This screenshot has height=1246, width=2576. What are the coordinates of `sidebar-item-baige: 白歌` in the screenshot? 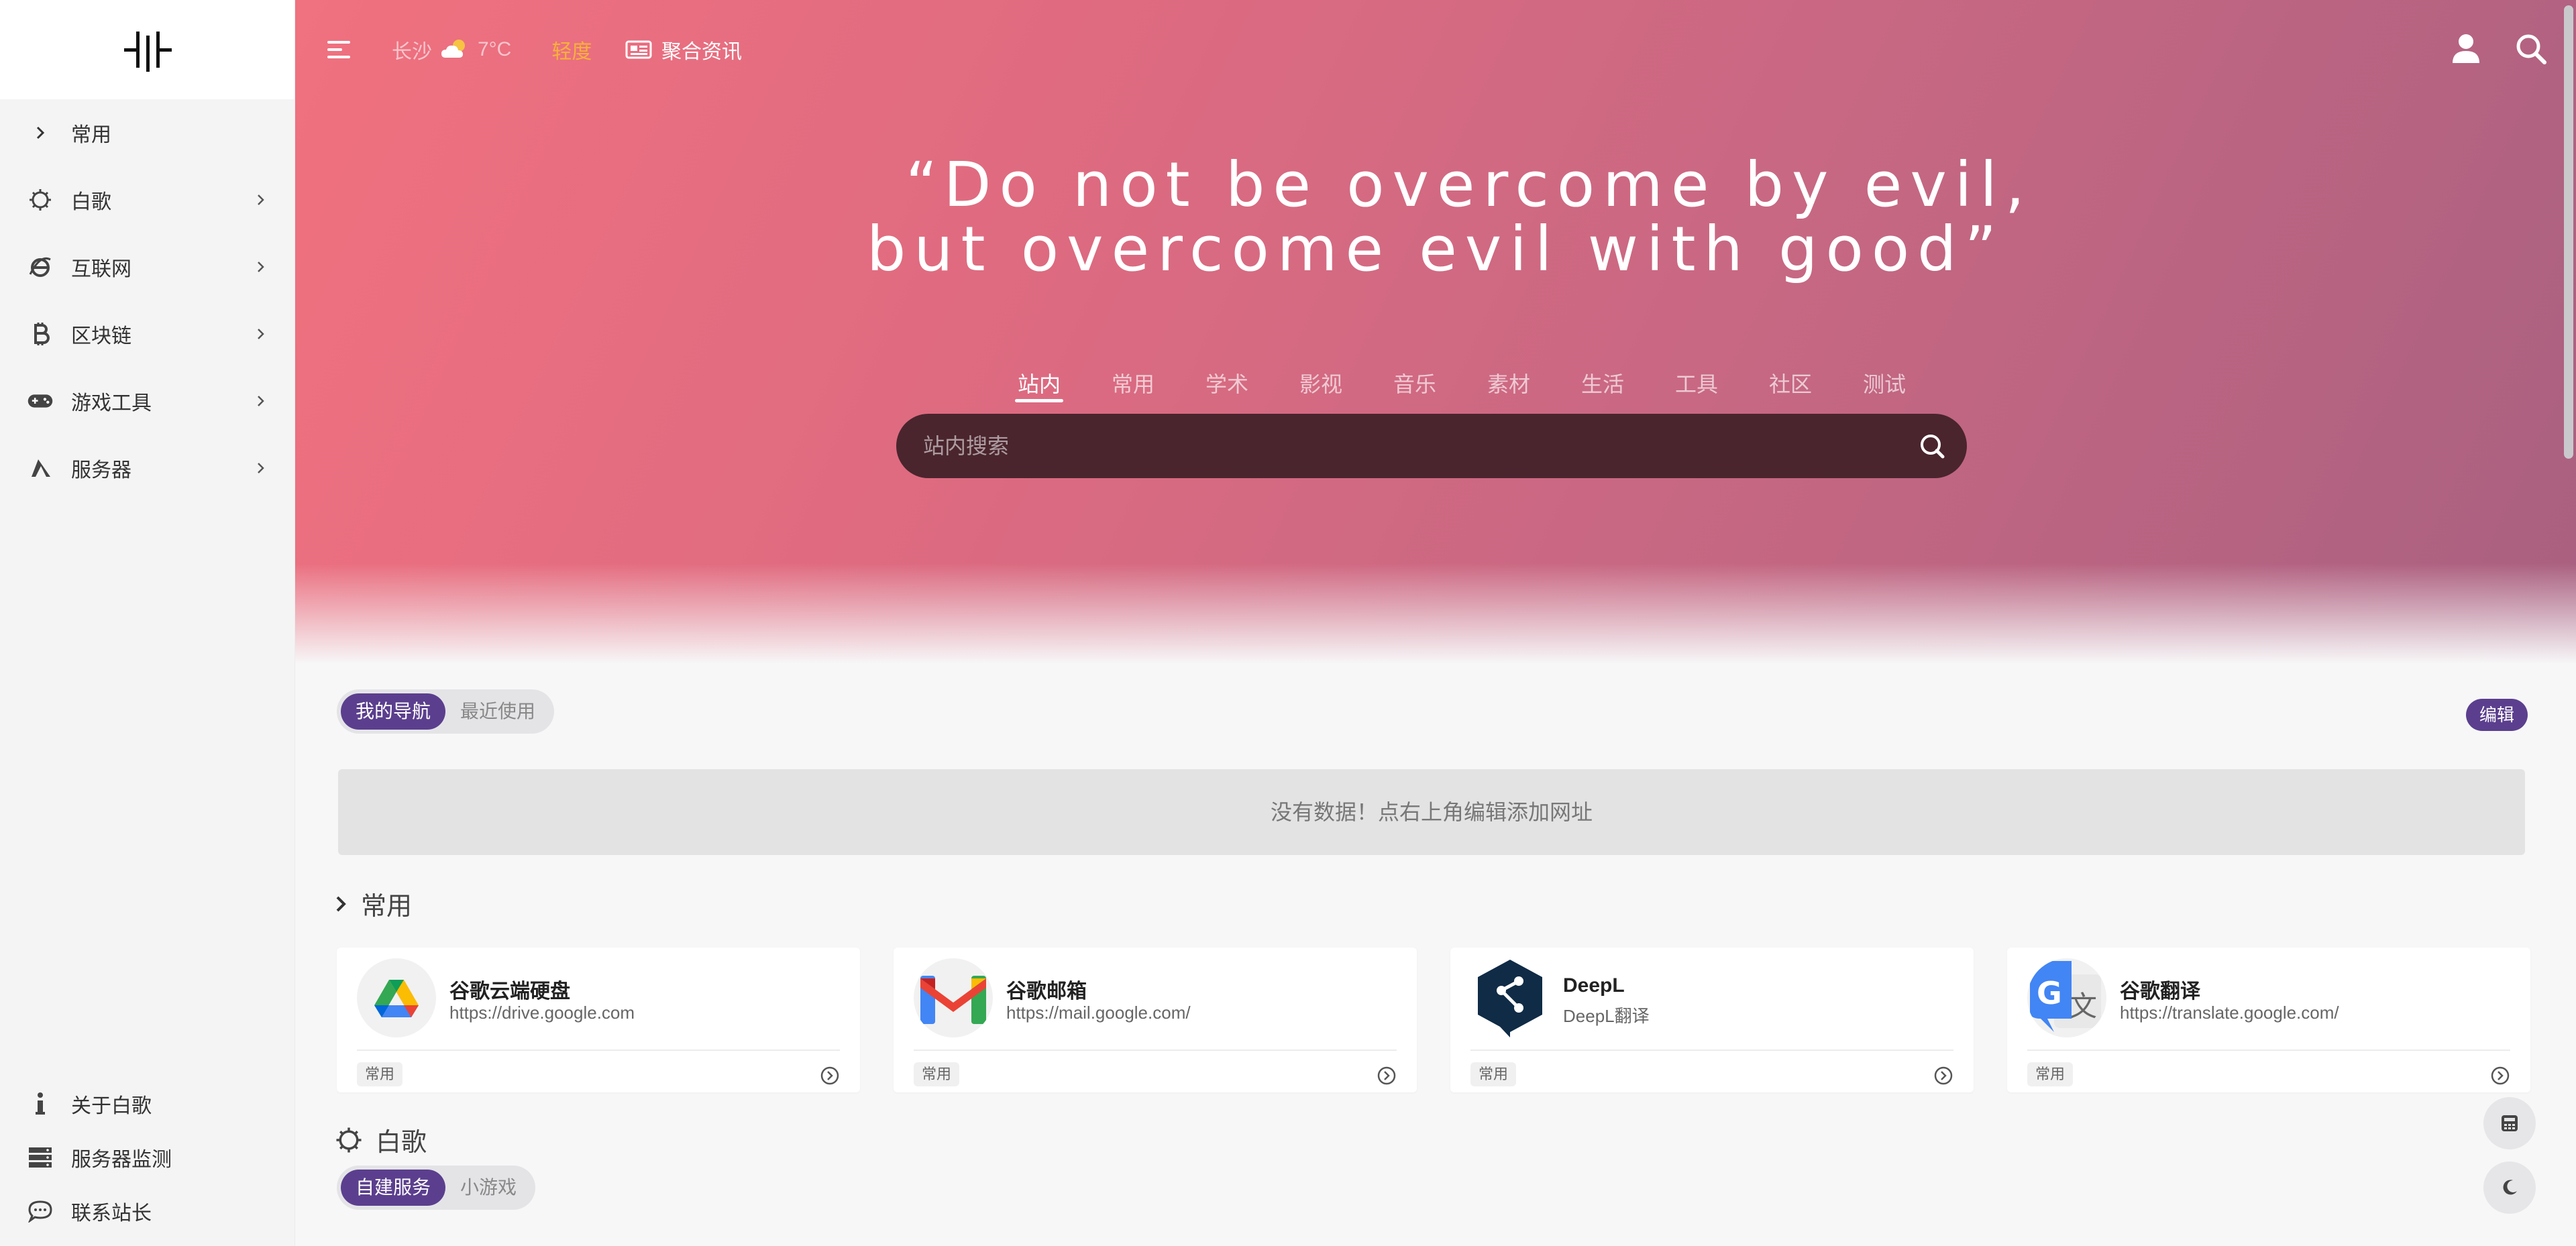 It's located at (147, 199).